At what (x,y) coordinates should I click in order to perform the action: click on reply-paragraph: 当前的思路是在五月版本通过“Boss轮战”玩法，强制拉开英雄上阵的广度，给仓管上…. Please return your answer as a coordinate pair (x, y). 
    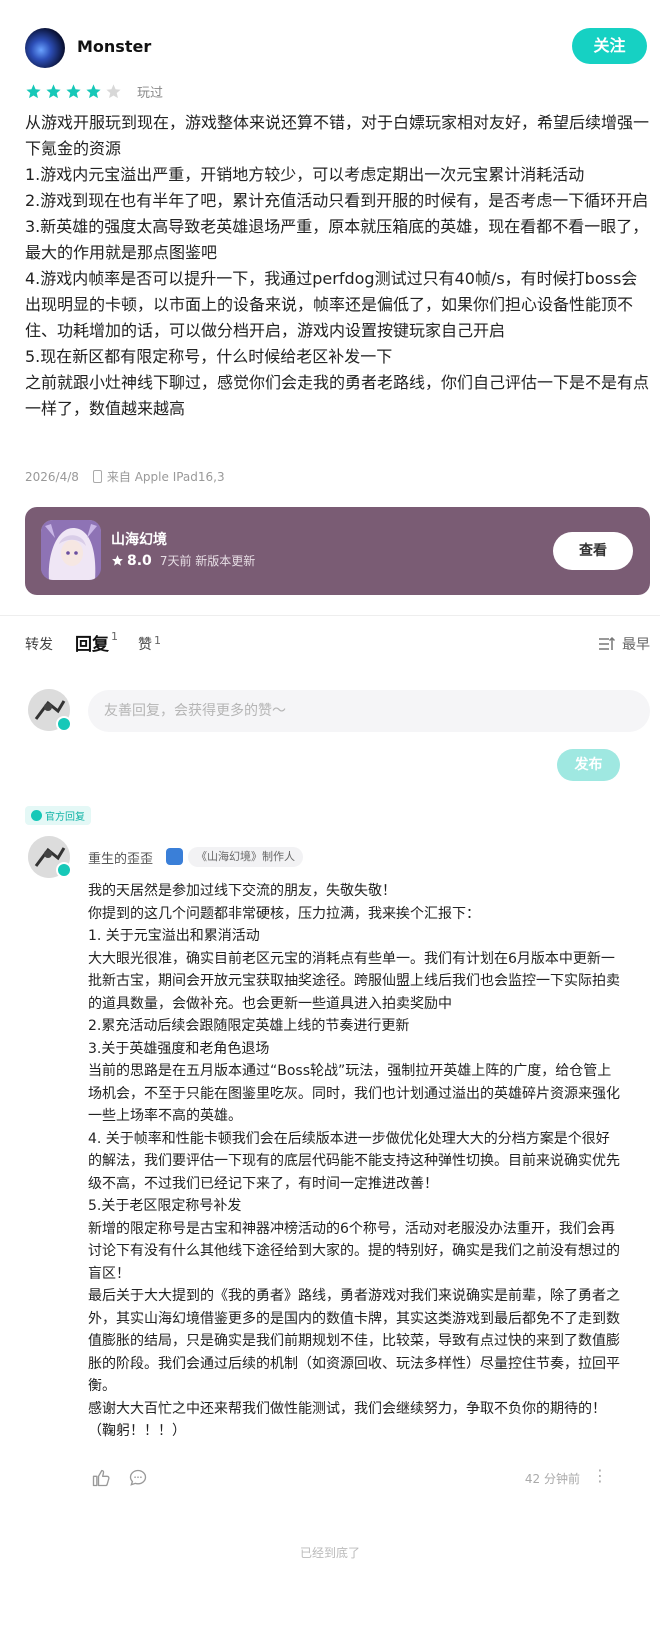
    Looking at the image, I should click on (354, 1093).